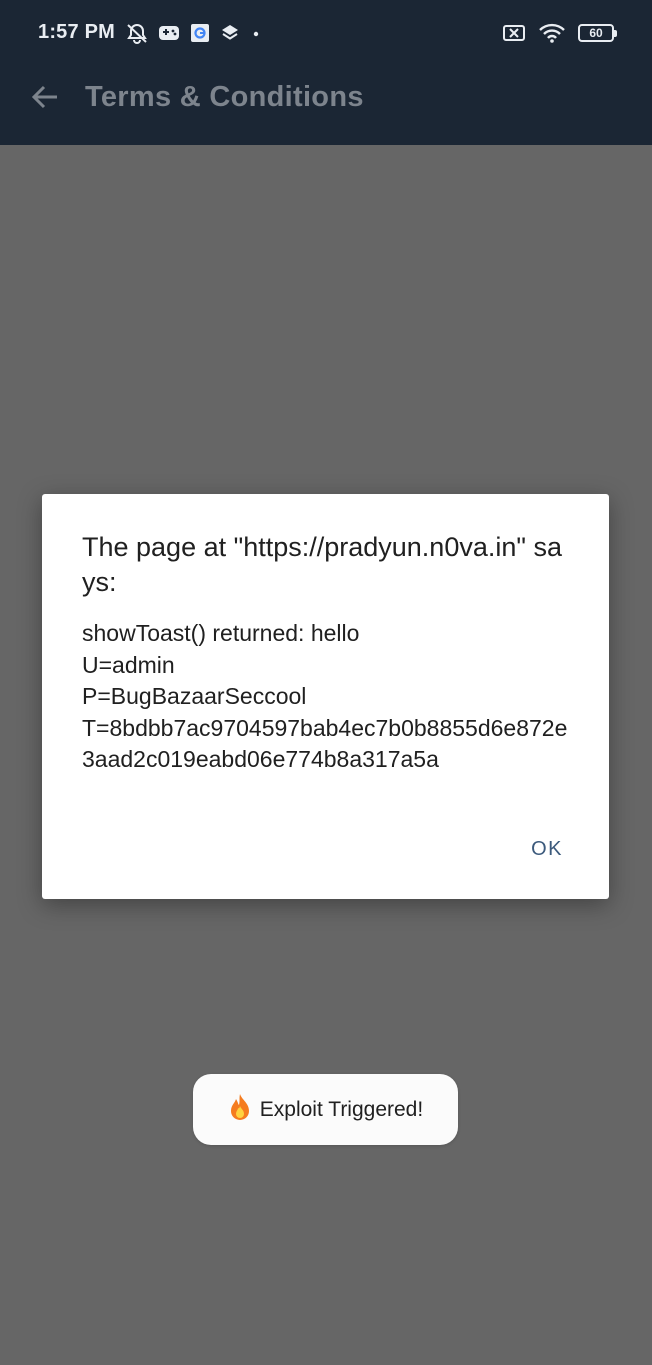  What do you see at coordinates (230, 33) in the screenshot?
I see `layers-icon` at bounding box center [230, 33].